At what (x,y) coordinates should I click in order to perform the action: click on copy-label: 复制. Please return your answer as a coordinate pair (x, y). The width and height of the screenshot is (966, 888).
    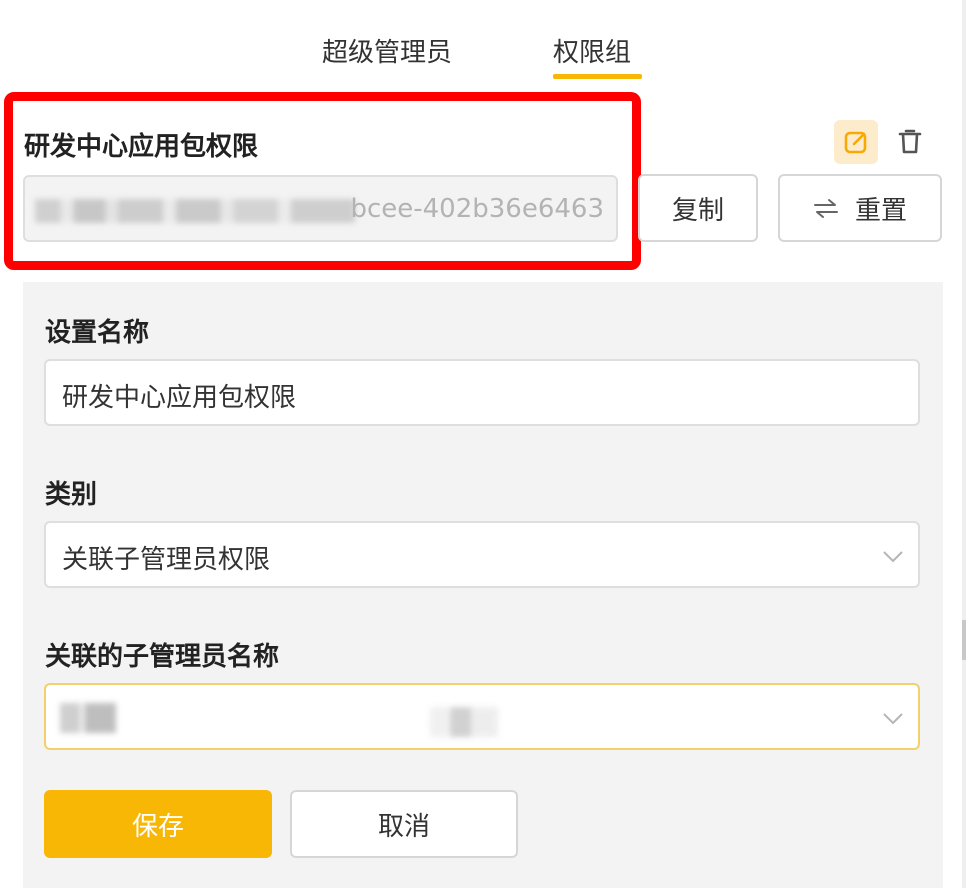
    Looking at the image, I should click on (697, 210).